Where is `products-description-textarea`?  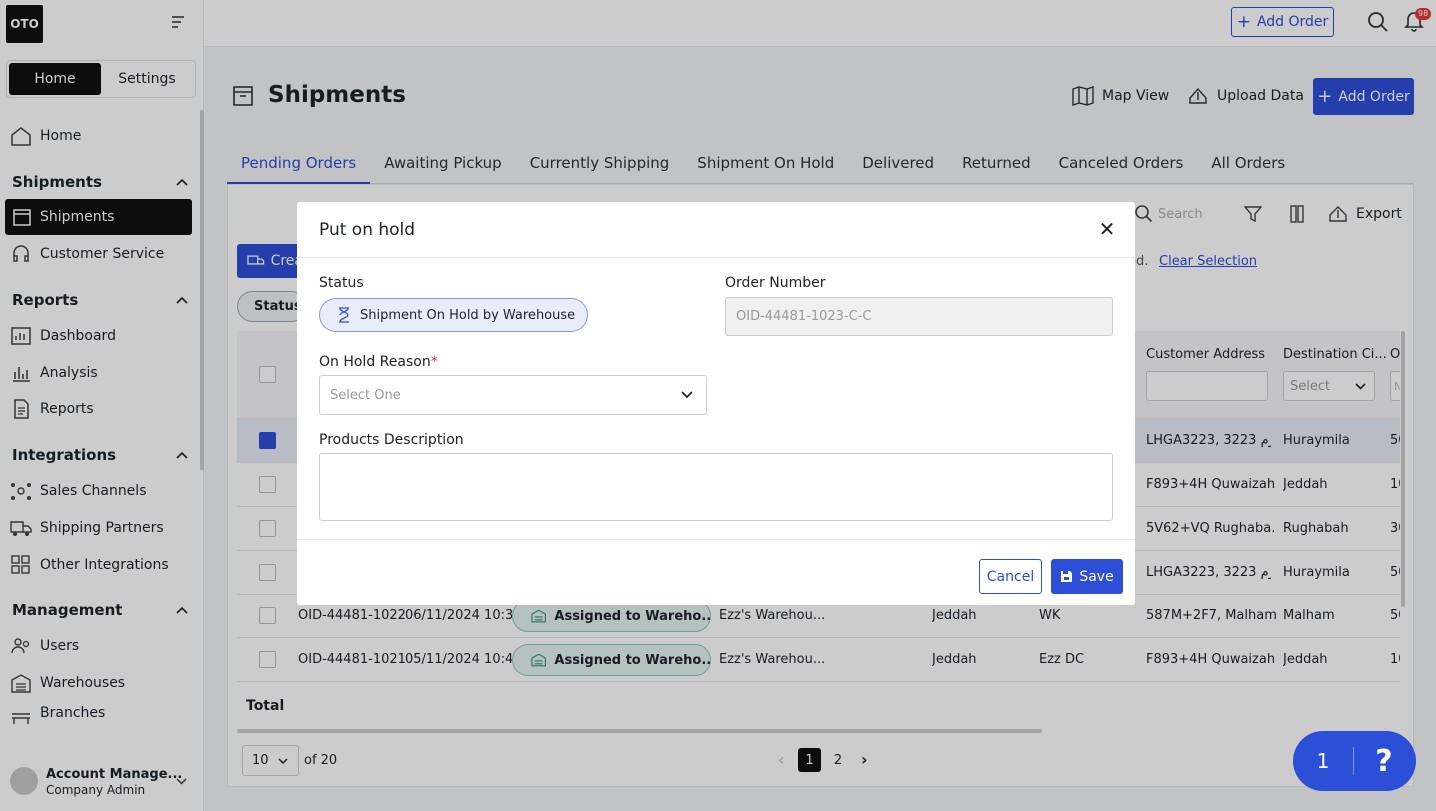
products-description-textarea is located at coordinates (716, 487).